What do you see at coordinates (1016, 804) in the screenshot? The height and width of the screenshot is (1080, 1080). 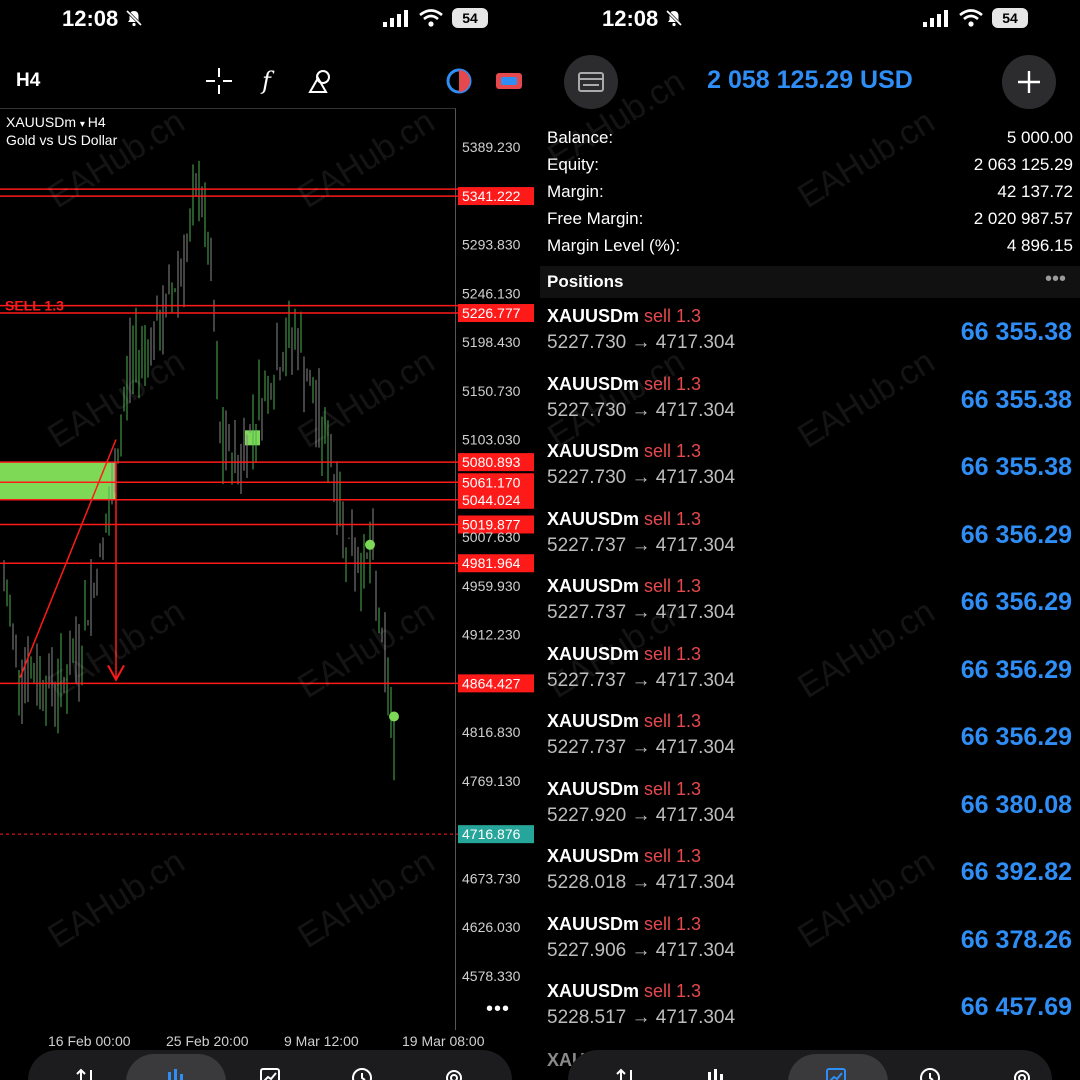 I see `position-profit: 66 380.08` at bounding box center [1016, 804].